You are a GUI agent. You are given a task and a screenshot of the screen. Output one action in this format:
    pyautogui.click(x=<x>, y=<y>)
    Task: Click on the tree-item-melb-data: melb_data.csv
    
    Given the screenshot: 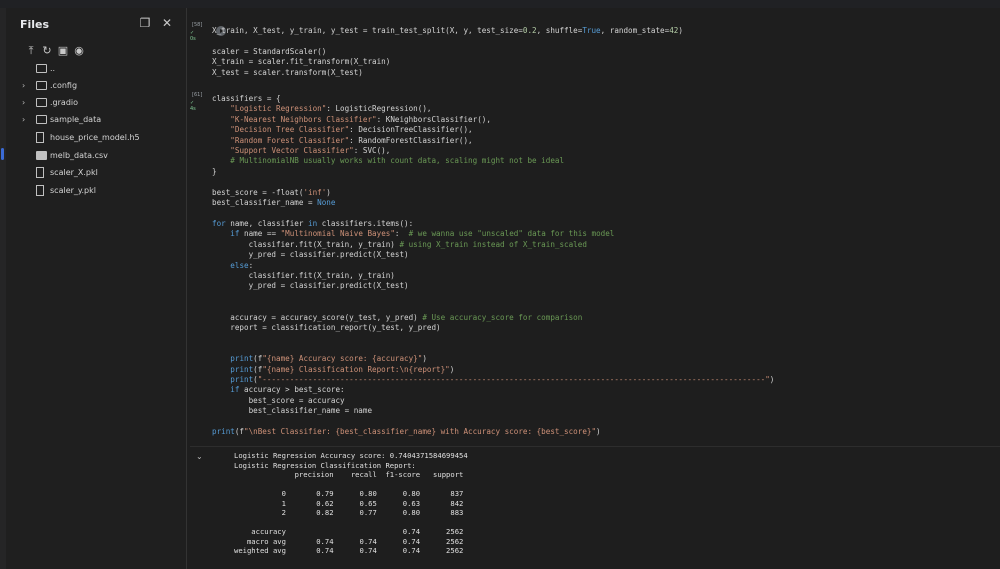 What is the action you would take?
    pyautogui.click(x=100, y=156)
    